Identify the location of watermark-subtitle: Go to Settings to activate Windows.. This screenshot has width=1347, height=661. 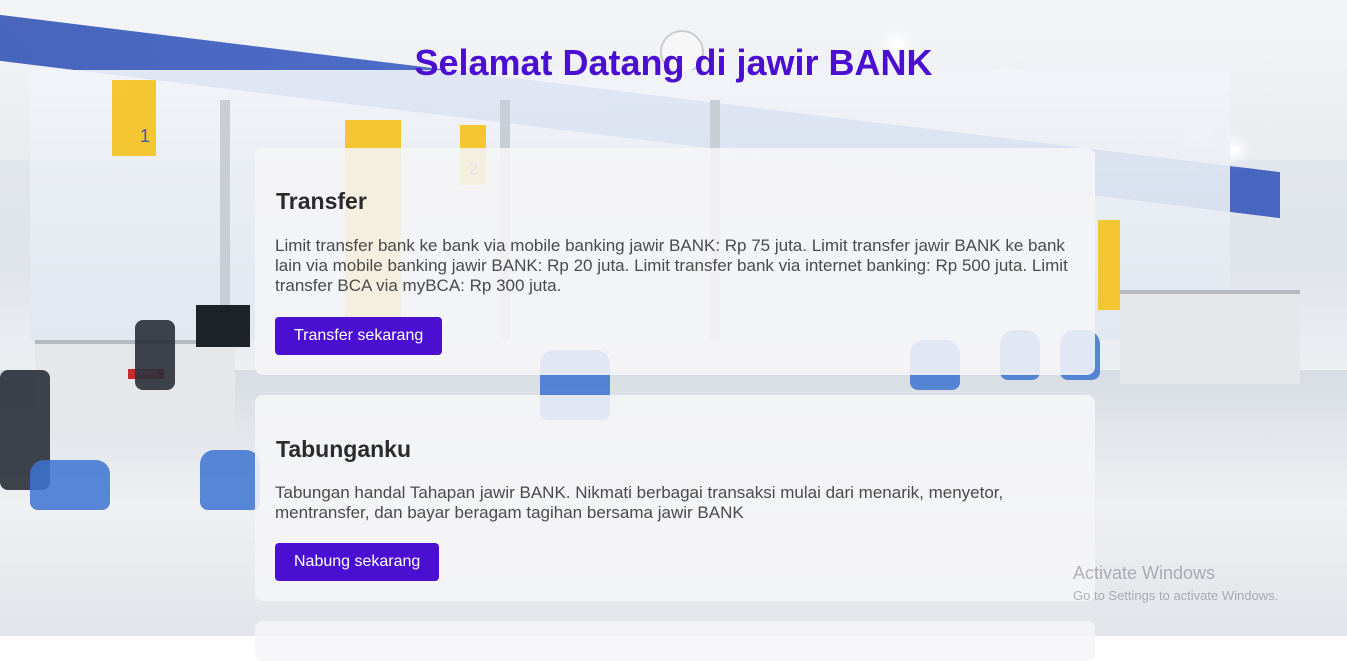
(1176, 595).